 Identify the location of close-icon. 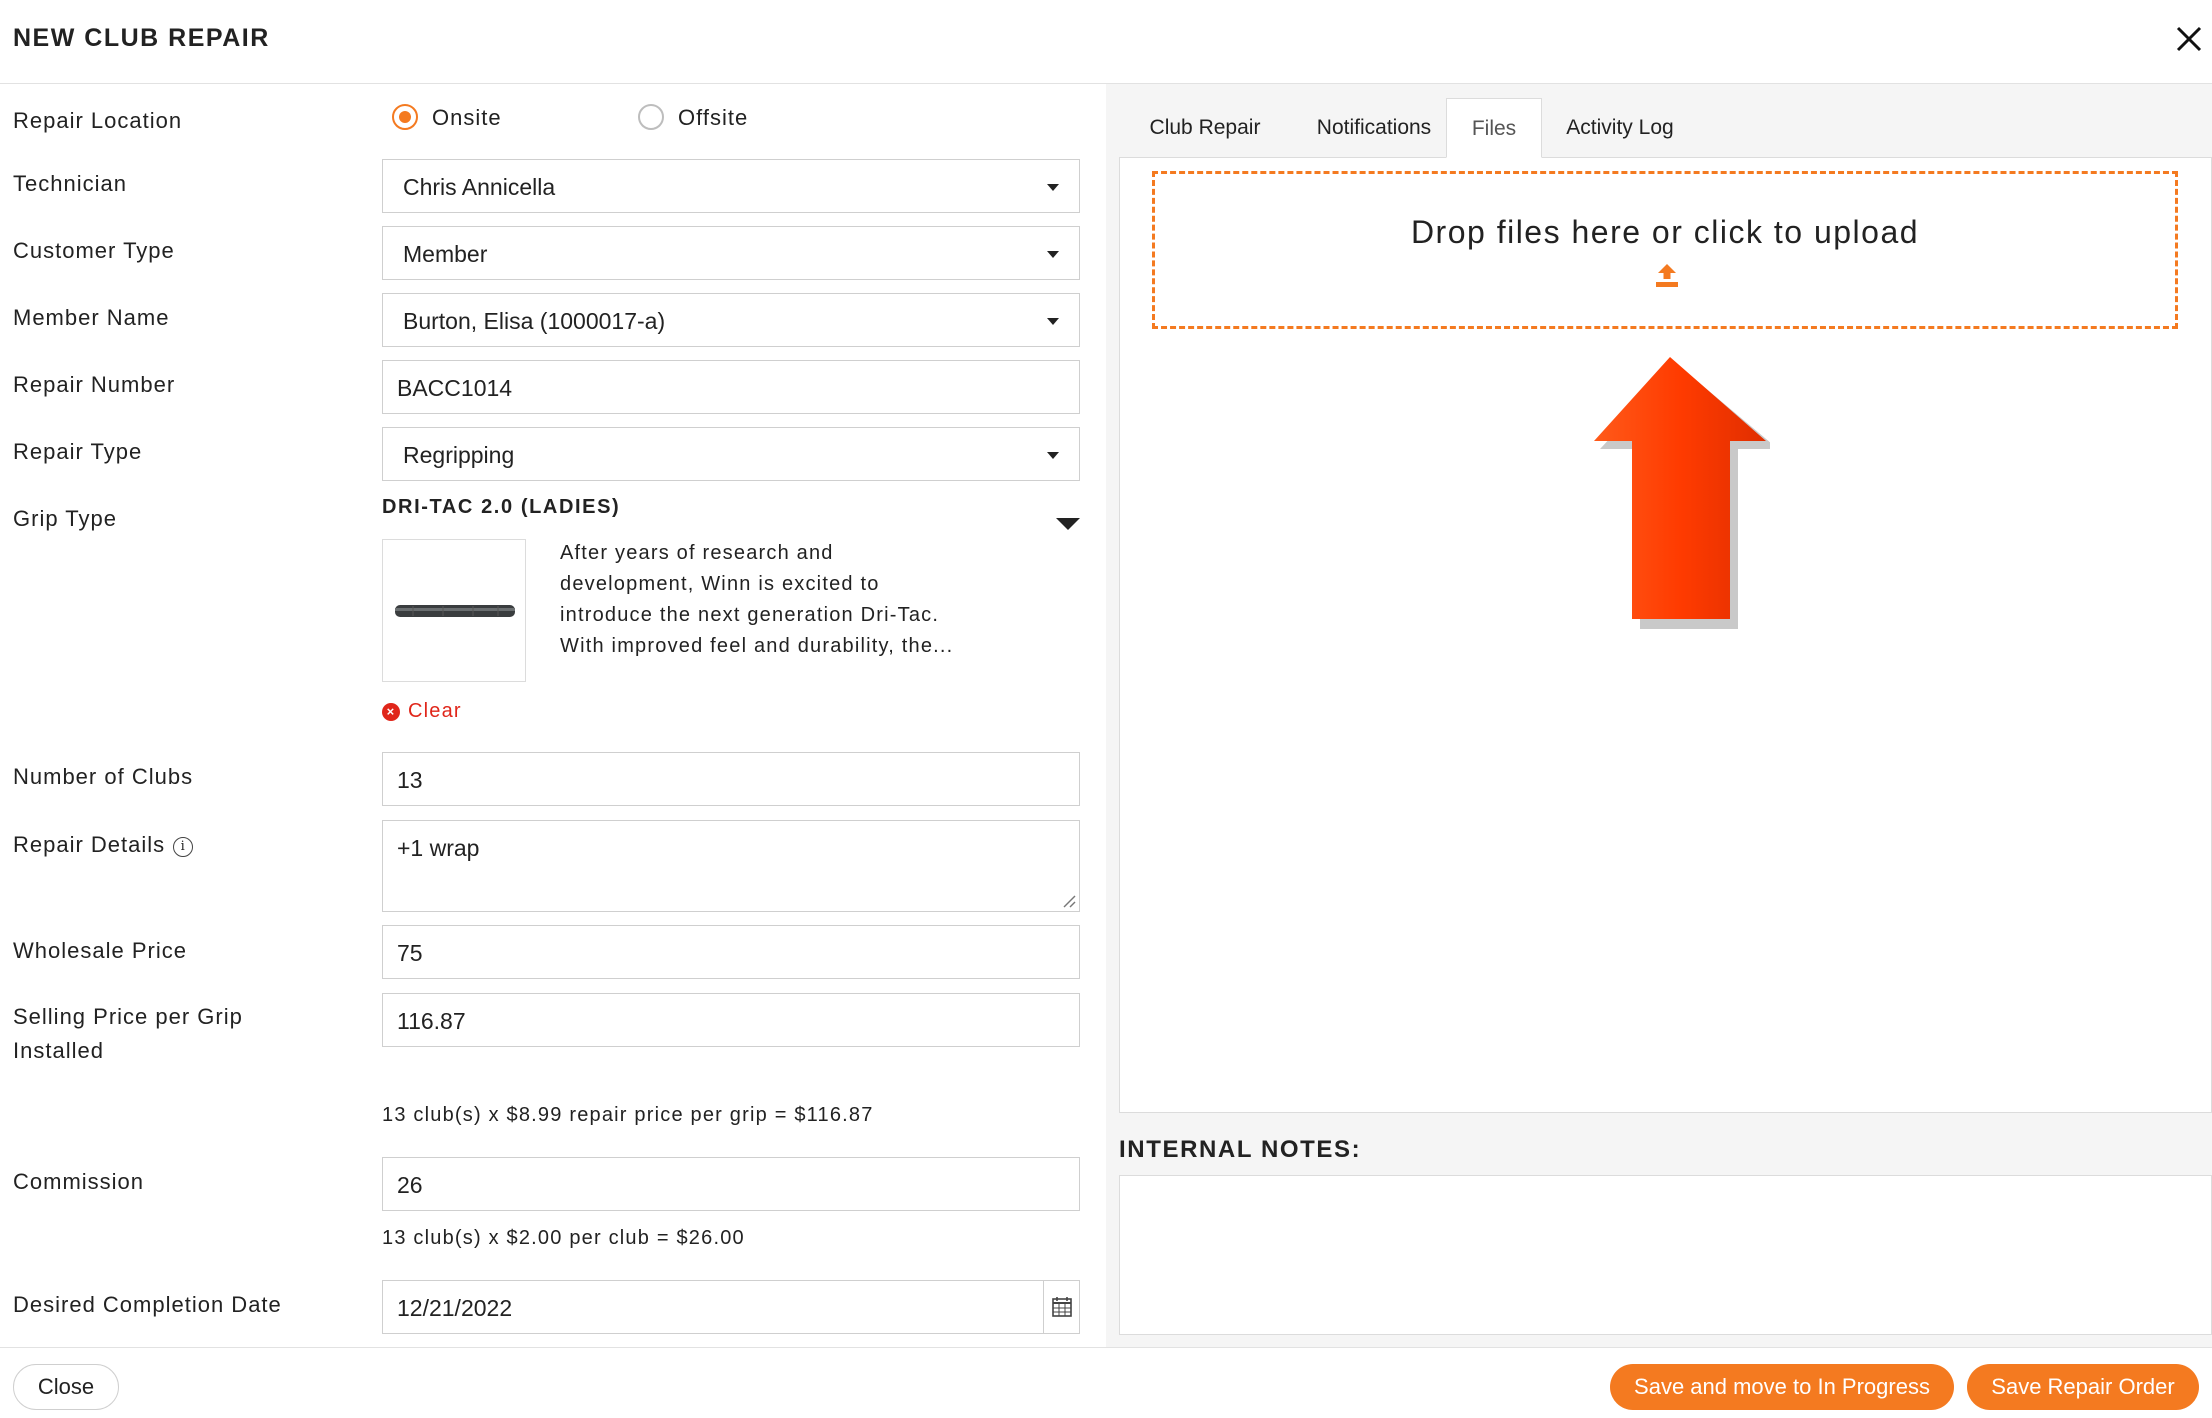
(2189, 39).